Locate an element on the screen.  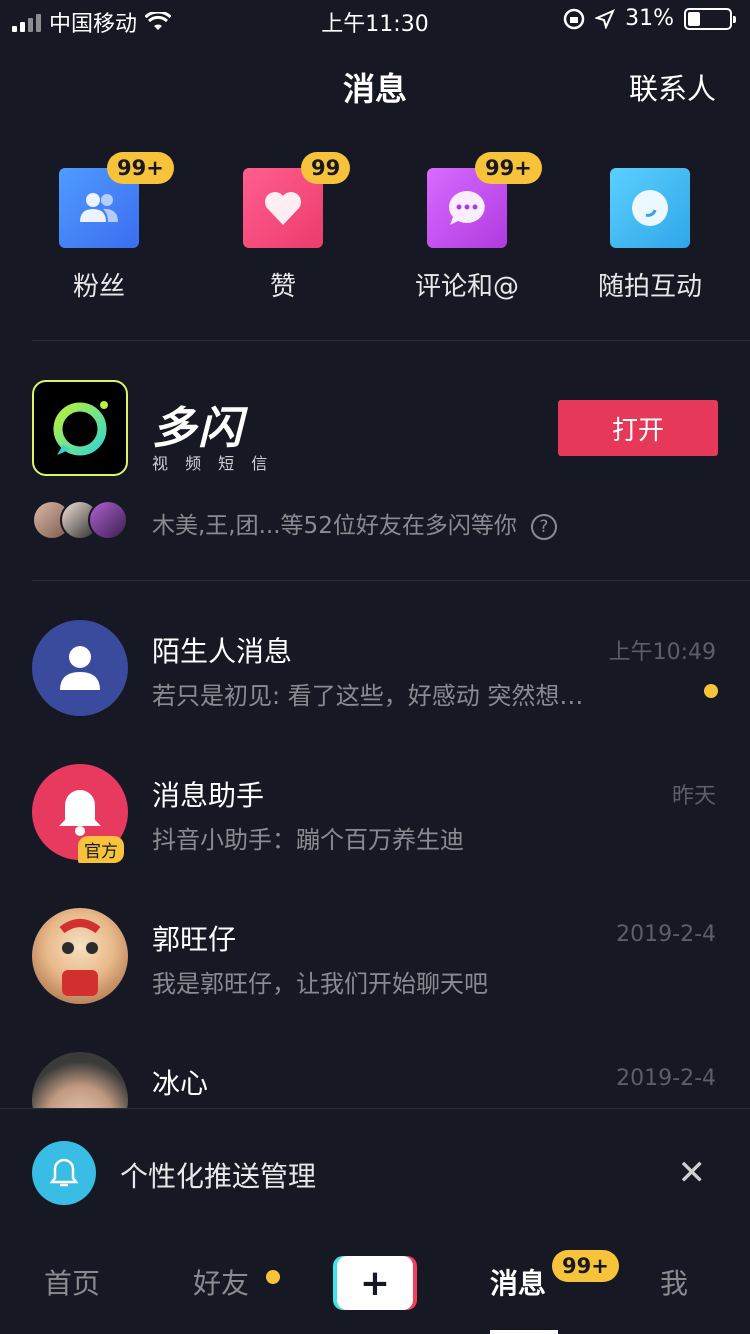
message-name: 消息助手 is located at coordinates (208, 795).